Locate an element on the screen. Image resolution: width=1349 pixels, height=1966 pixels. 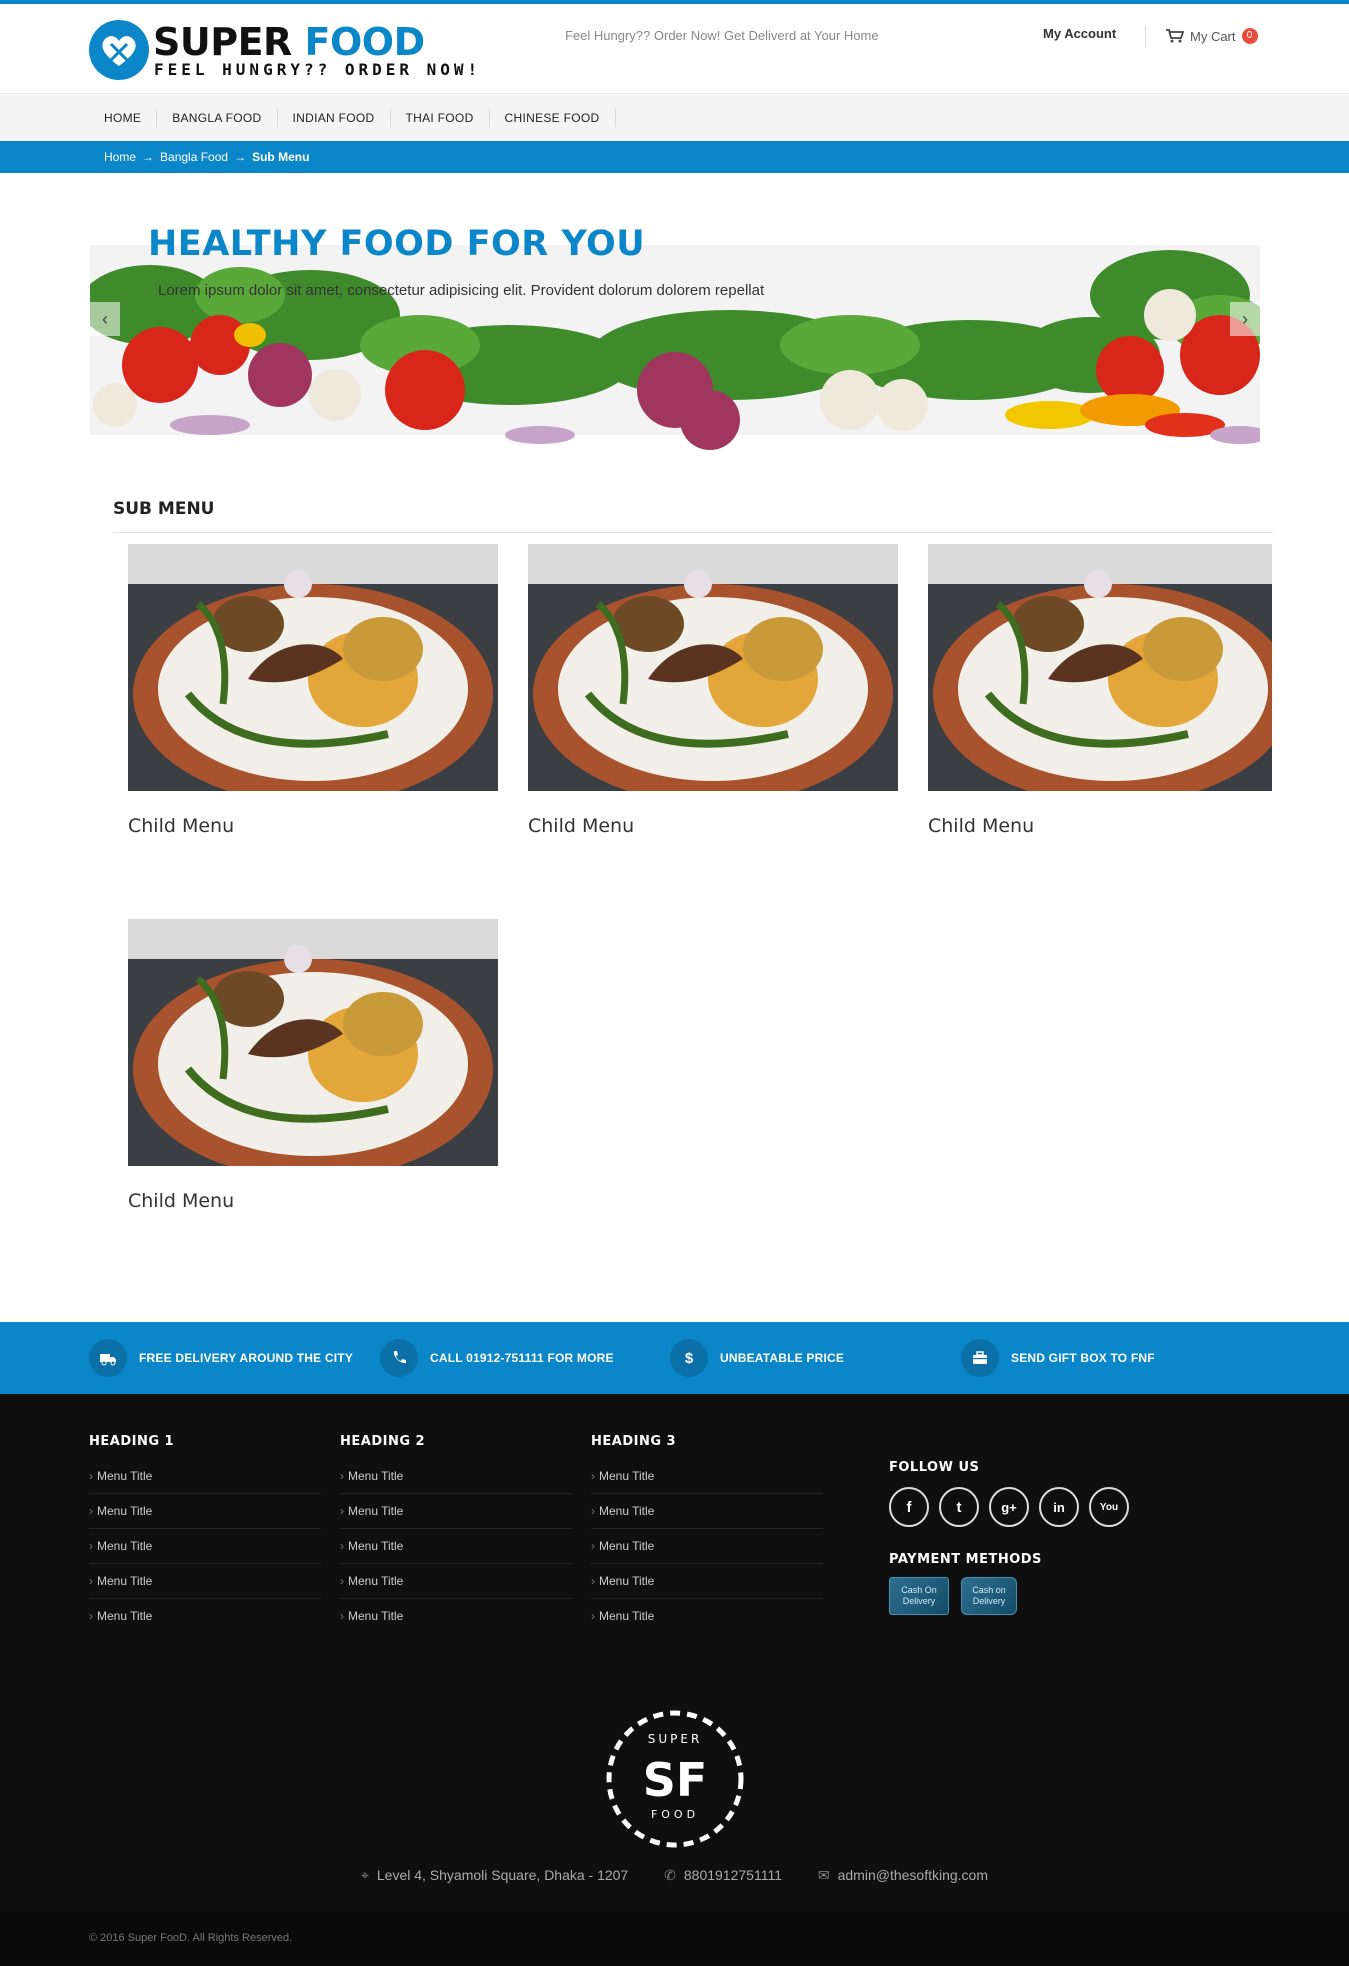
cart-label: My Cart is located at coordinates (1213, 36).